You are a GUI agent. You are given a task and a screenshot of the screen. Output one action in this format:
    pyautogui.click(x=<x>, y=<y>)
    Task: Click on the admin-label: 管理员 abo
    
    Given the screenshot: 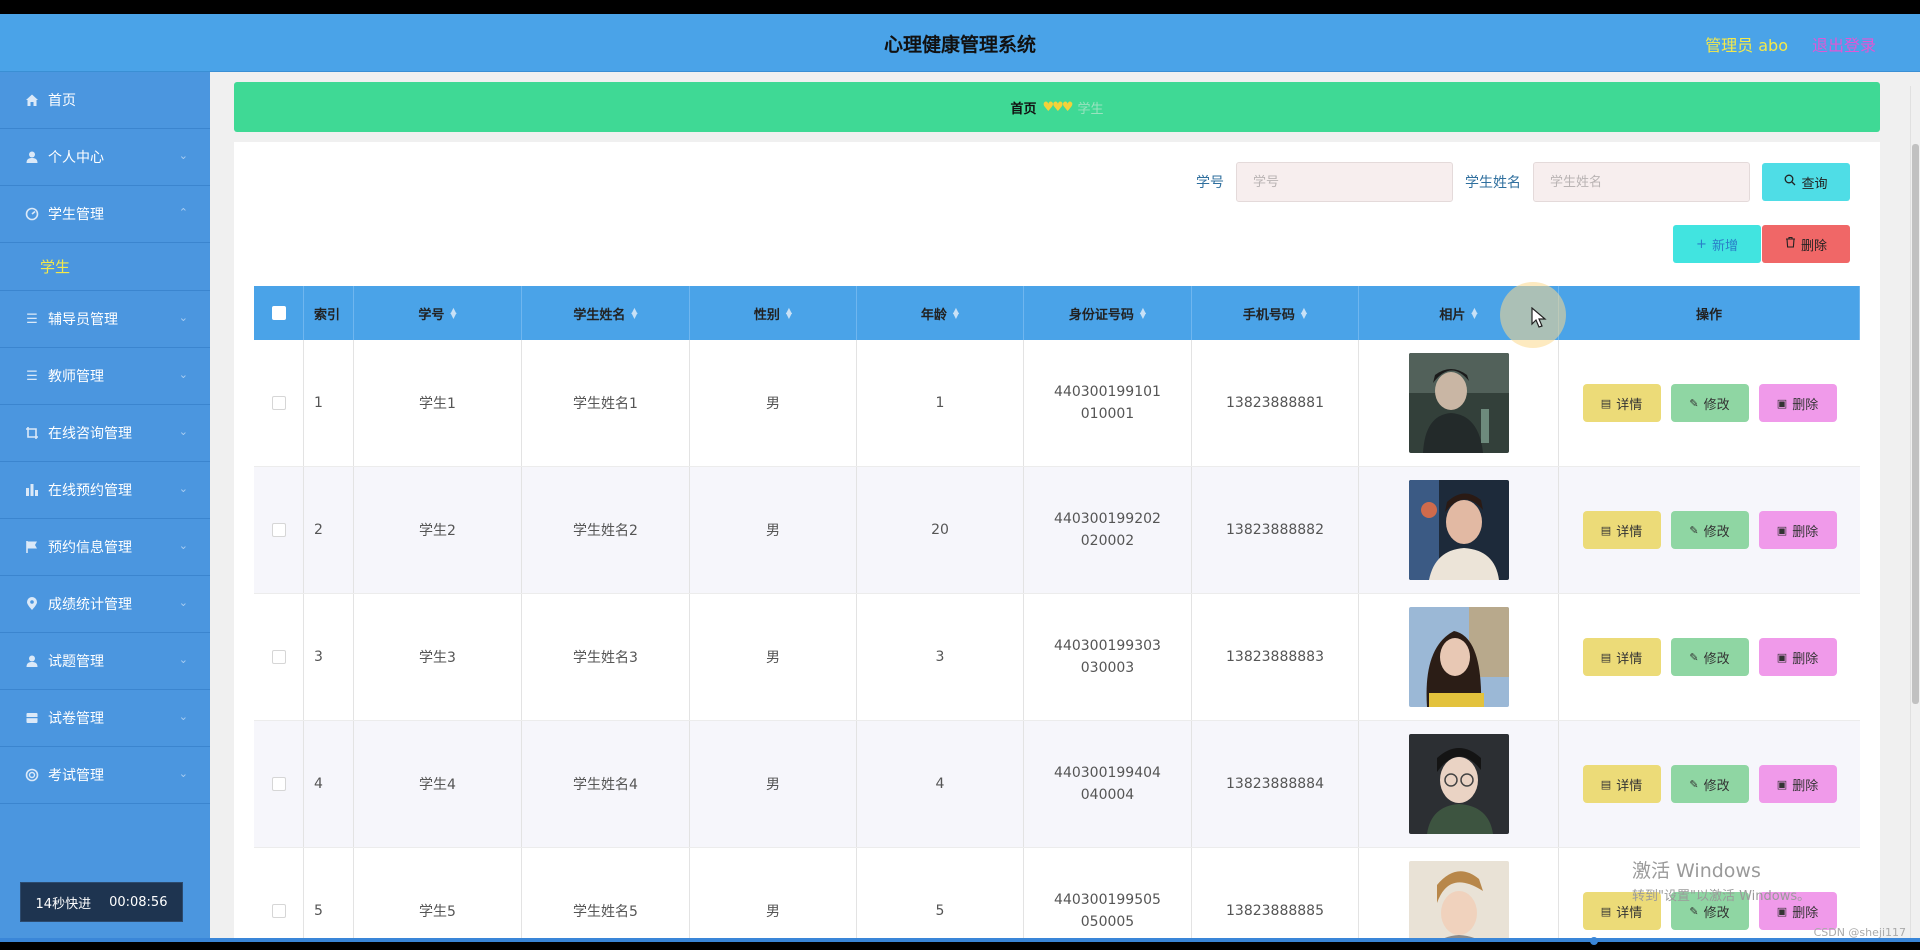 What is the action you would take?
    pyautogui.click(x=1746, y=45)
    